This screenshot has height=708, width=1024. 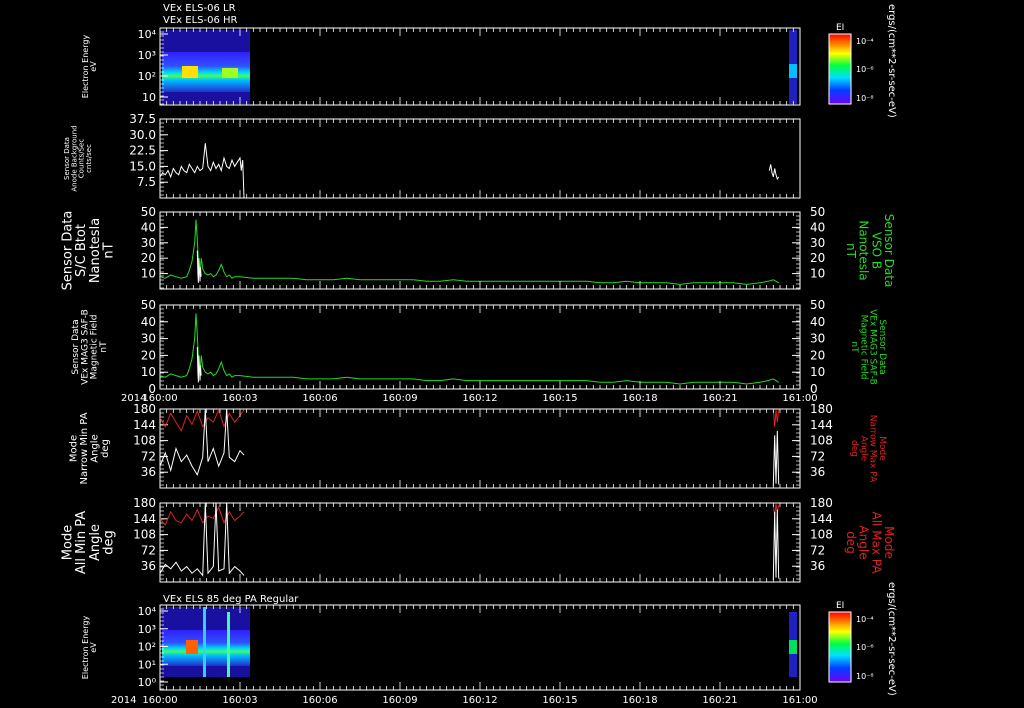 I want to click on y-tick-label: 10⁰, so click(x=147, y=682).